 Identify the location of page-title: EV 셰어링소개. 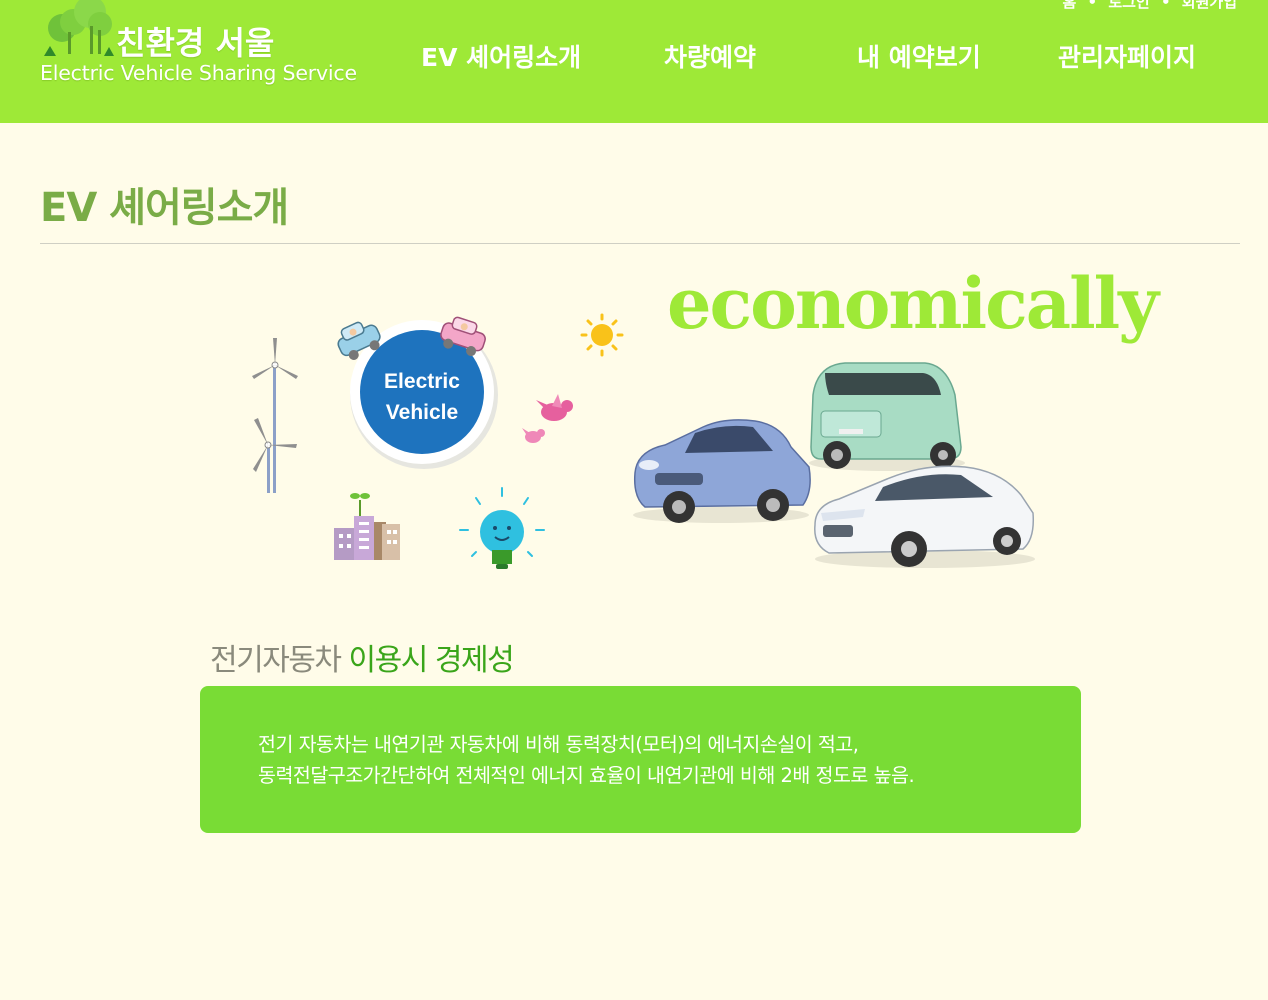
(164, 208).